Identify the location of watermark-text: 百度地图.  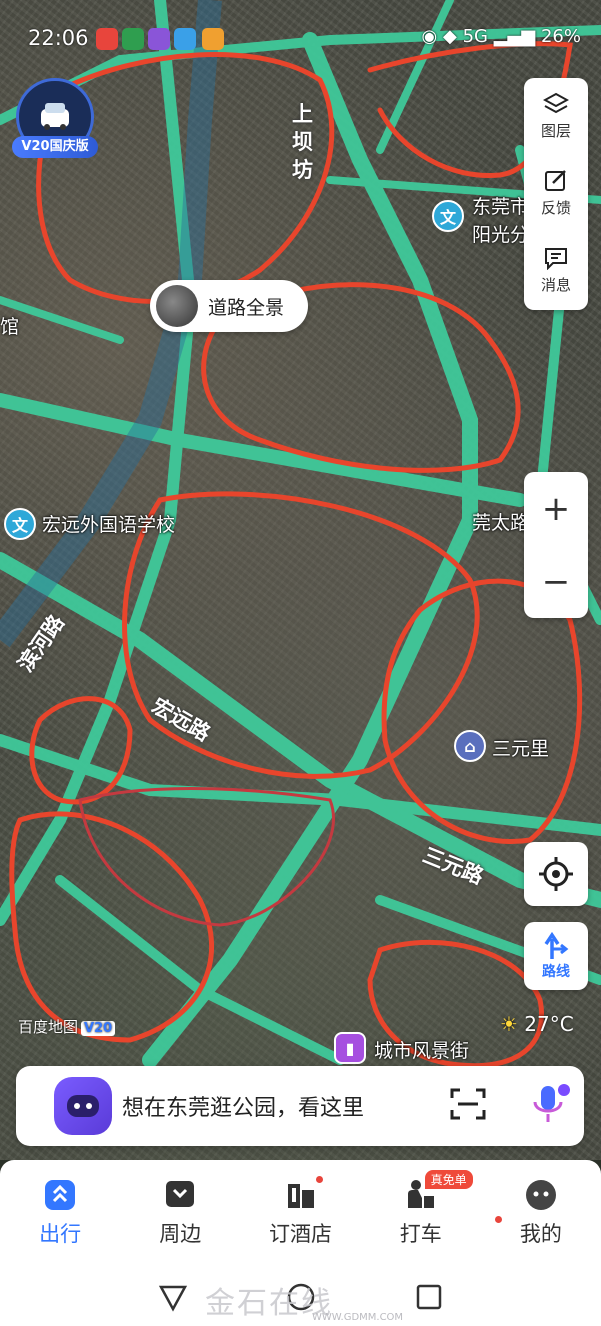
(48, 1027).